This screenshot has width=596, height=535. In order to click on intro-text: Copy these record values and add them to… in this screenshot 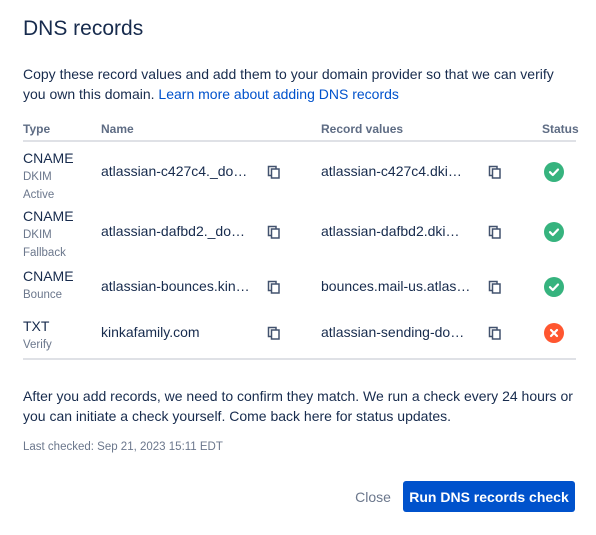, I will do `click(298, 84)`.